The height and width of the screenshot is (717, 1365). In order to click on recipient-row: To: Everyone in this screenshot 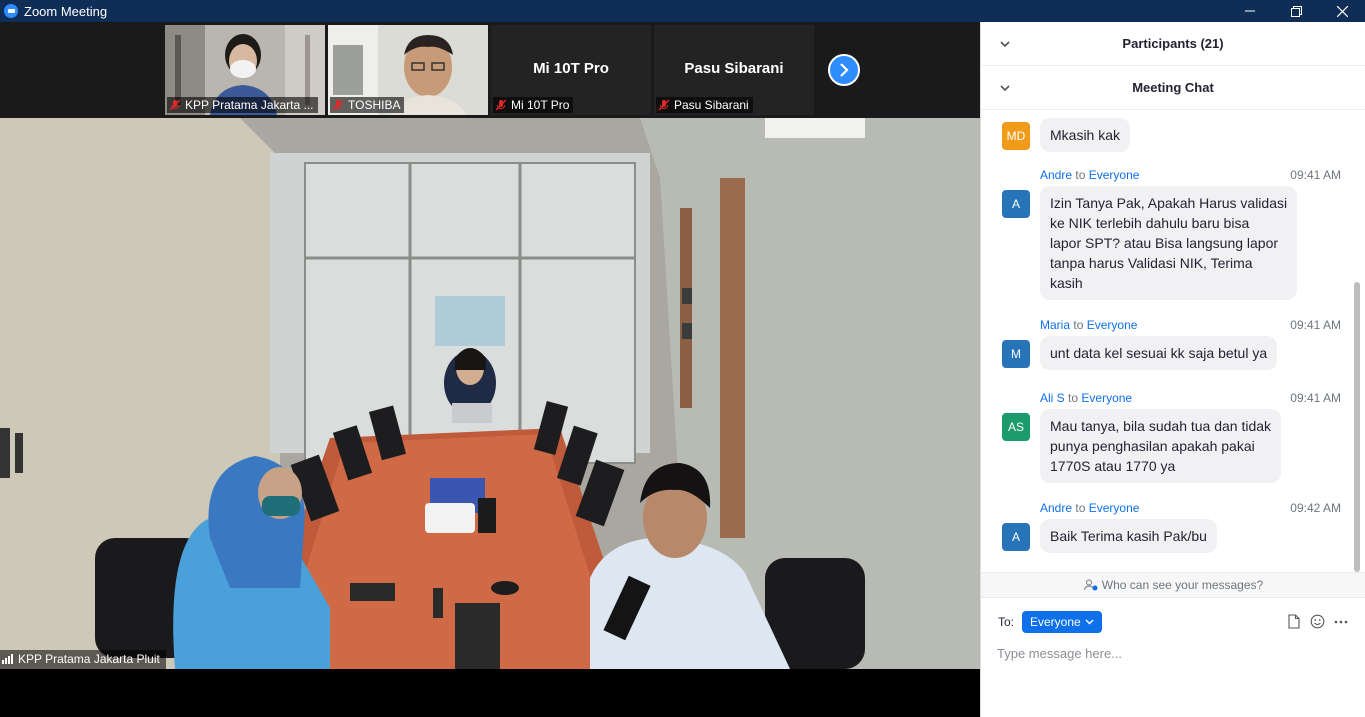, I will do `click(1173, 622)`.